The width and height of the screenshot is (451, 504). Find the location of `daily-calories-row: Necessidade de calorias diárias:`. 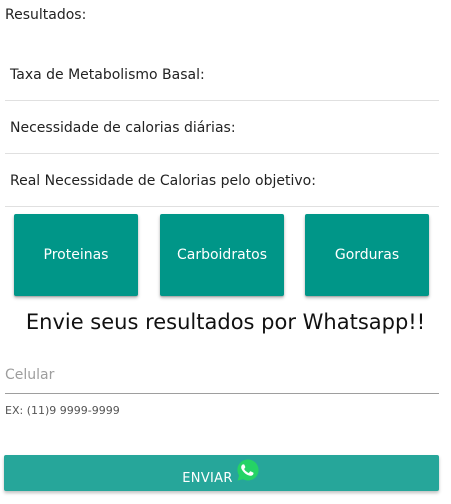

daily-calories-row: Necessidade de calorias diárias: is located at coordinates (222, 127).